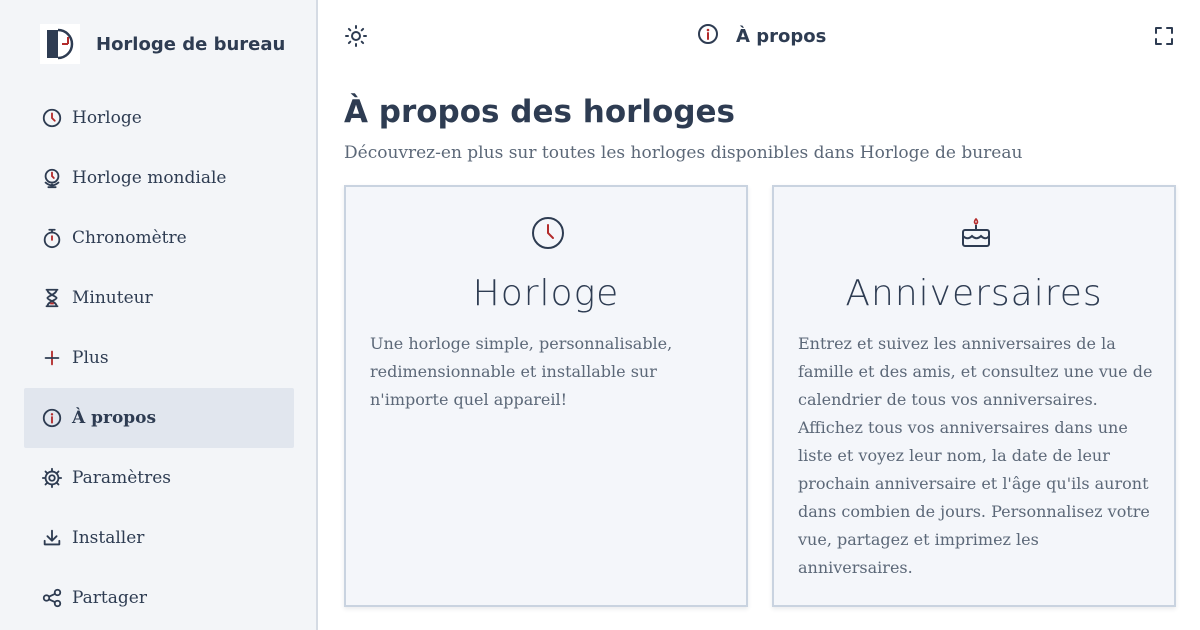 The image size is (1200, 630). What do you see at coordinates (159, 298) in the screenshot?
I see `sidebar-item-minuteur: Minuteur` at bounding box center [159, 298].